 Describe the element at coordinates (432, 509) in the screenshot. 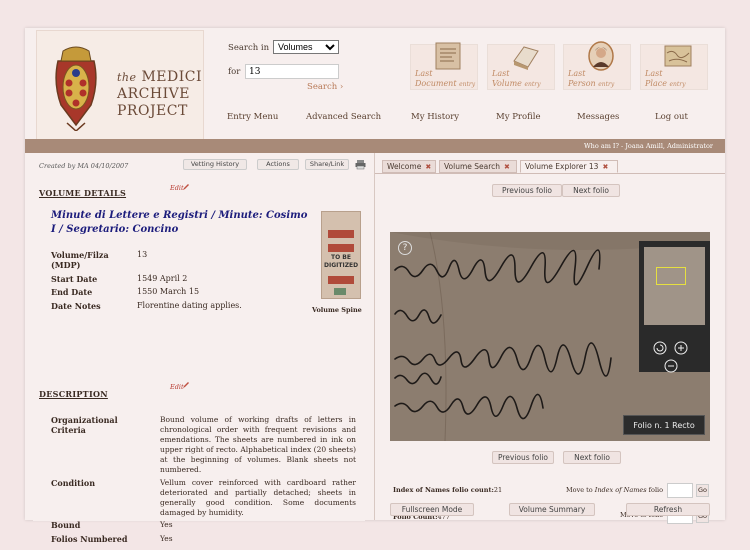

I see `fullscreen-mode-button: Fullscreen Mode` at that location.